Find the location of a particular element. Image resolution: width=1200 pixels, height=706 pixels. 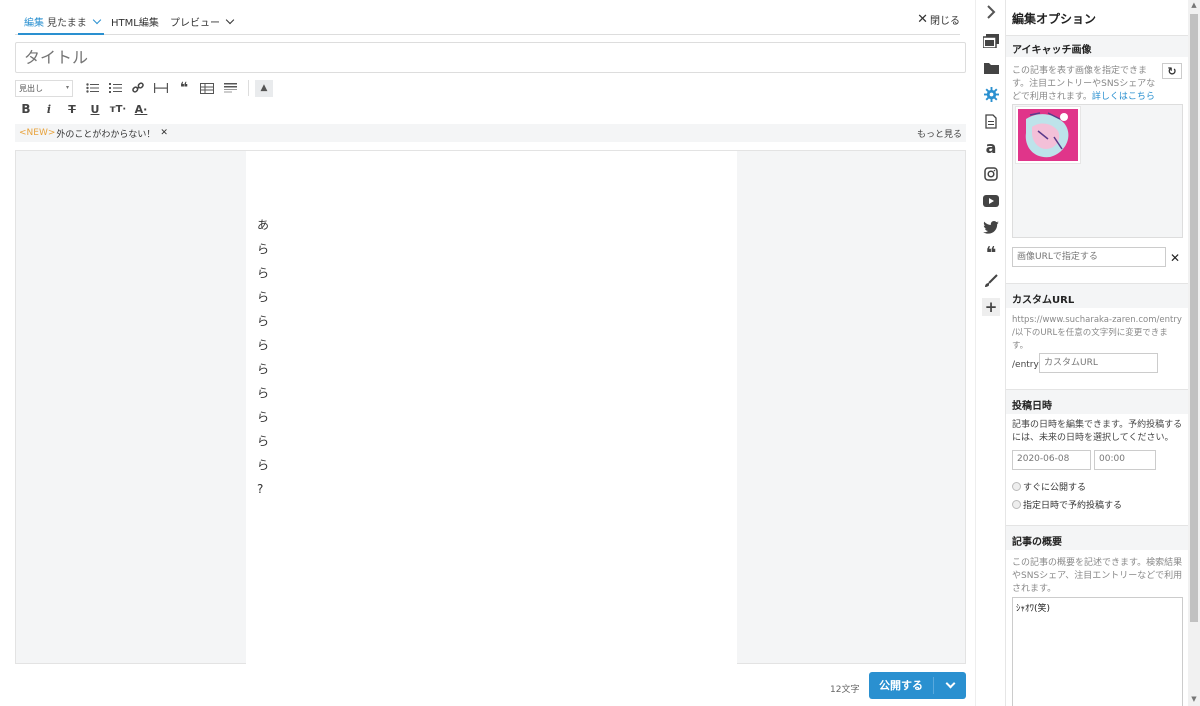

panel-scrollbar: ▲ ▼ is located at coordinates (1194, 353).